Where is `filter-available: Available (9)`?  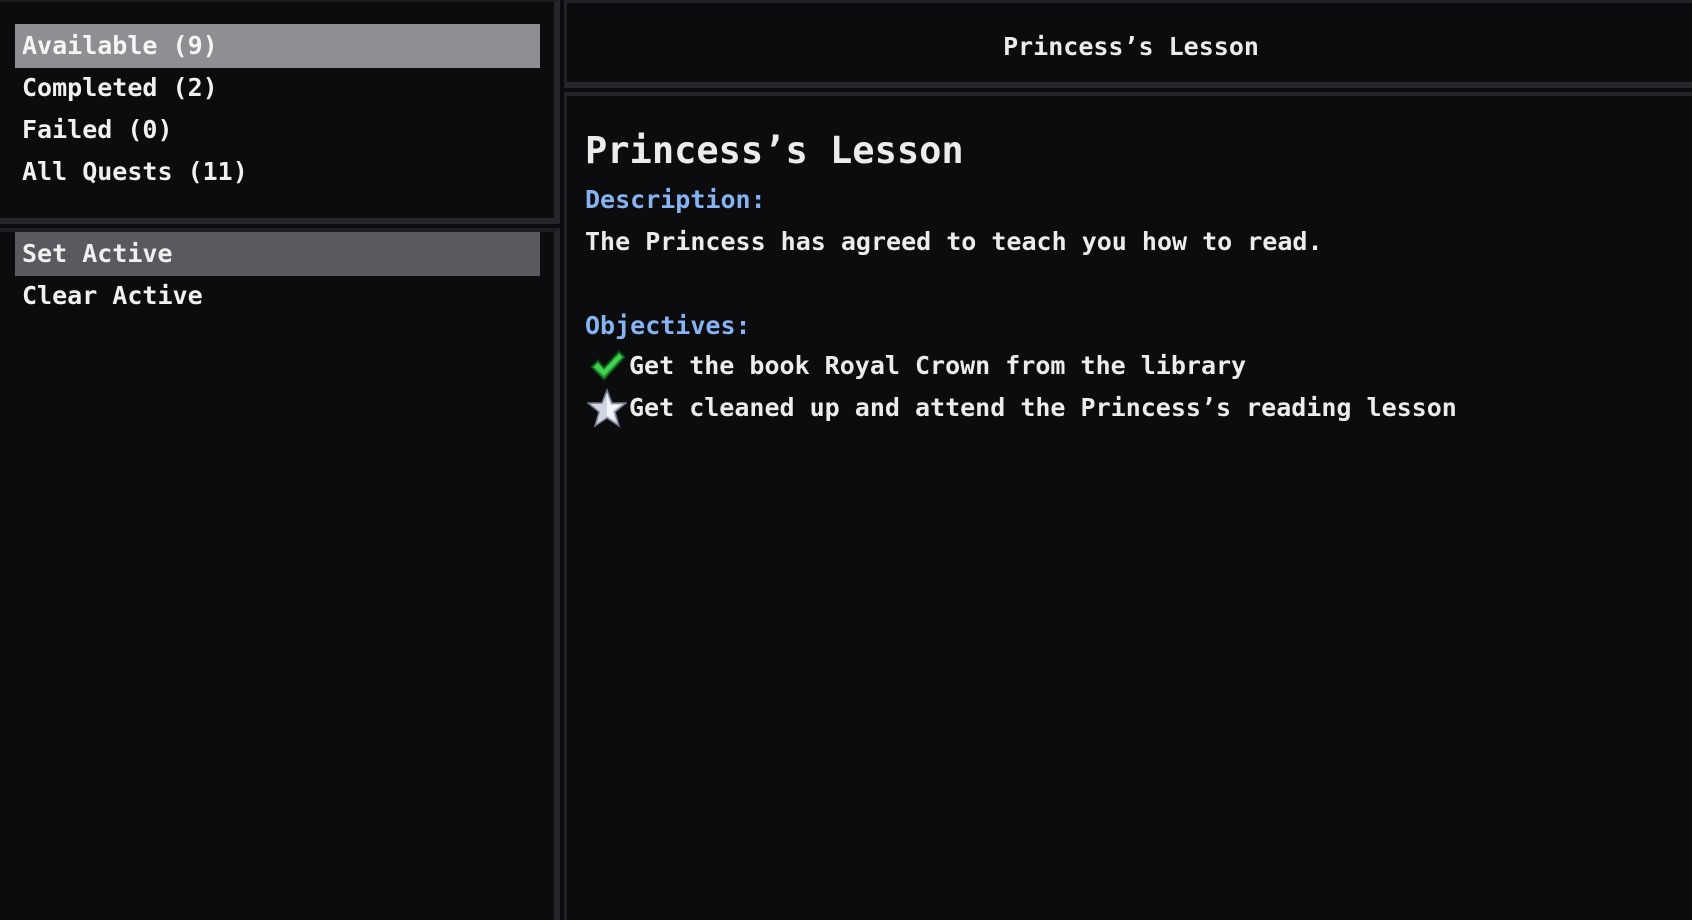
filter-available: Available (9) is located at coordinates (277, 46).